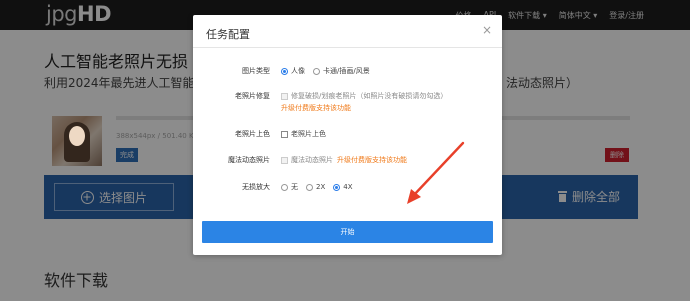 The width and height of the screenshot is (690, 301). I want to click on colorize-option: 老照片上色, so click(303, 134).